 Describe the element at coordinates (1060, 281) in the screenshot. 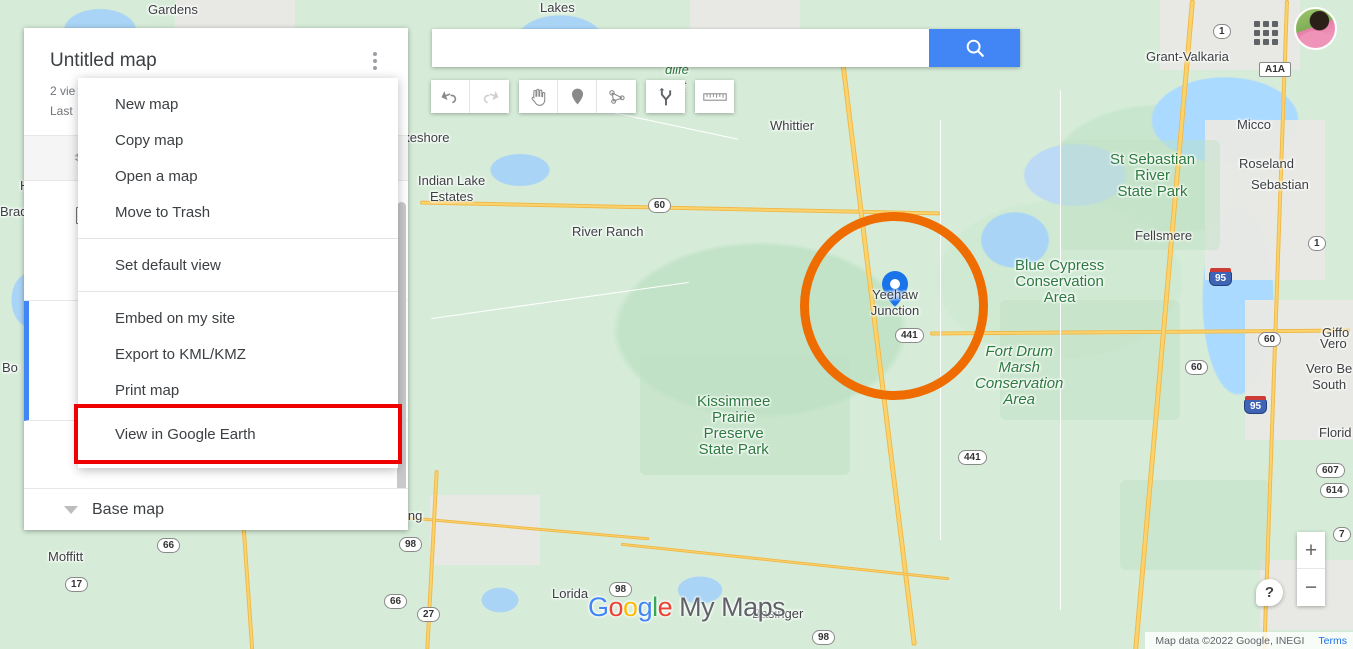

I see `map-place-label: Blue Cypress Conservation Area` at that location.